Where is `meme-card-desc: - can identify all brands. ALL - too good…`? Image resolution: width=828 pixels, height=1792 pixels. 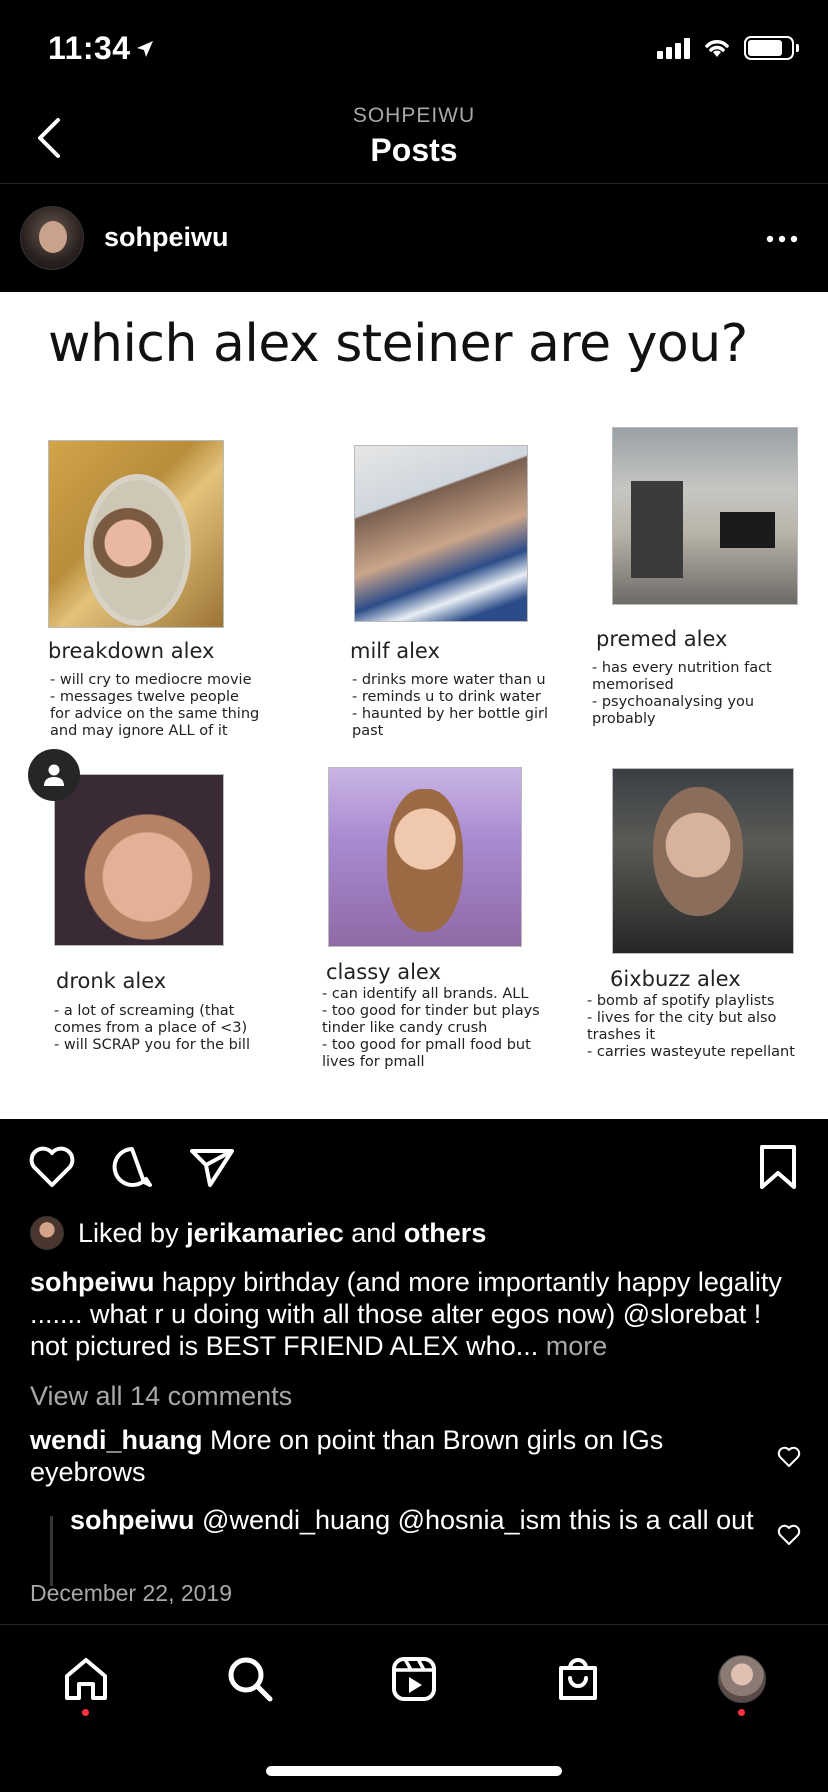 meme-card-desc: - can identify all brands. ALL - too good… is located at coordinates (431, 1028).